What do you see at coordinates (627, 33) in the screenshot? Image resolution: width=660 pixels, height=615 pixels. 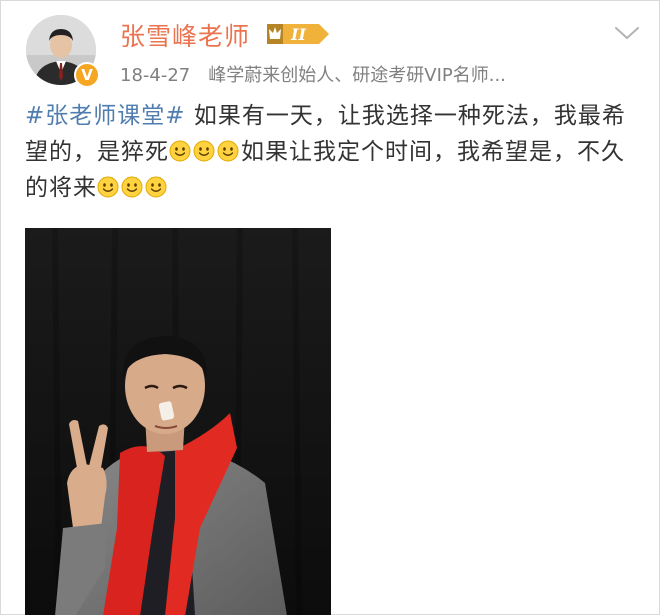 I see `chevron-down-icon` at bounding box center [627, 33].